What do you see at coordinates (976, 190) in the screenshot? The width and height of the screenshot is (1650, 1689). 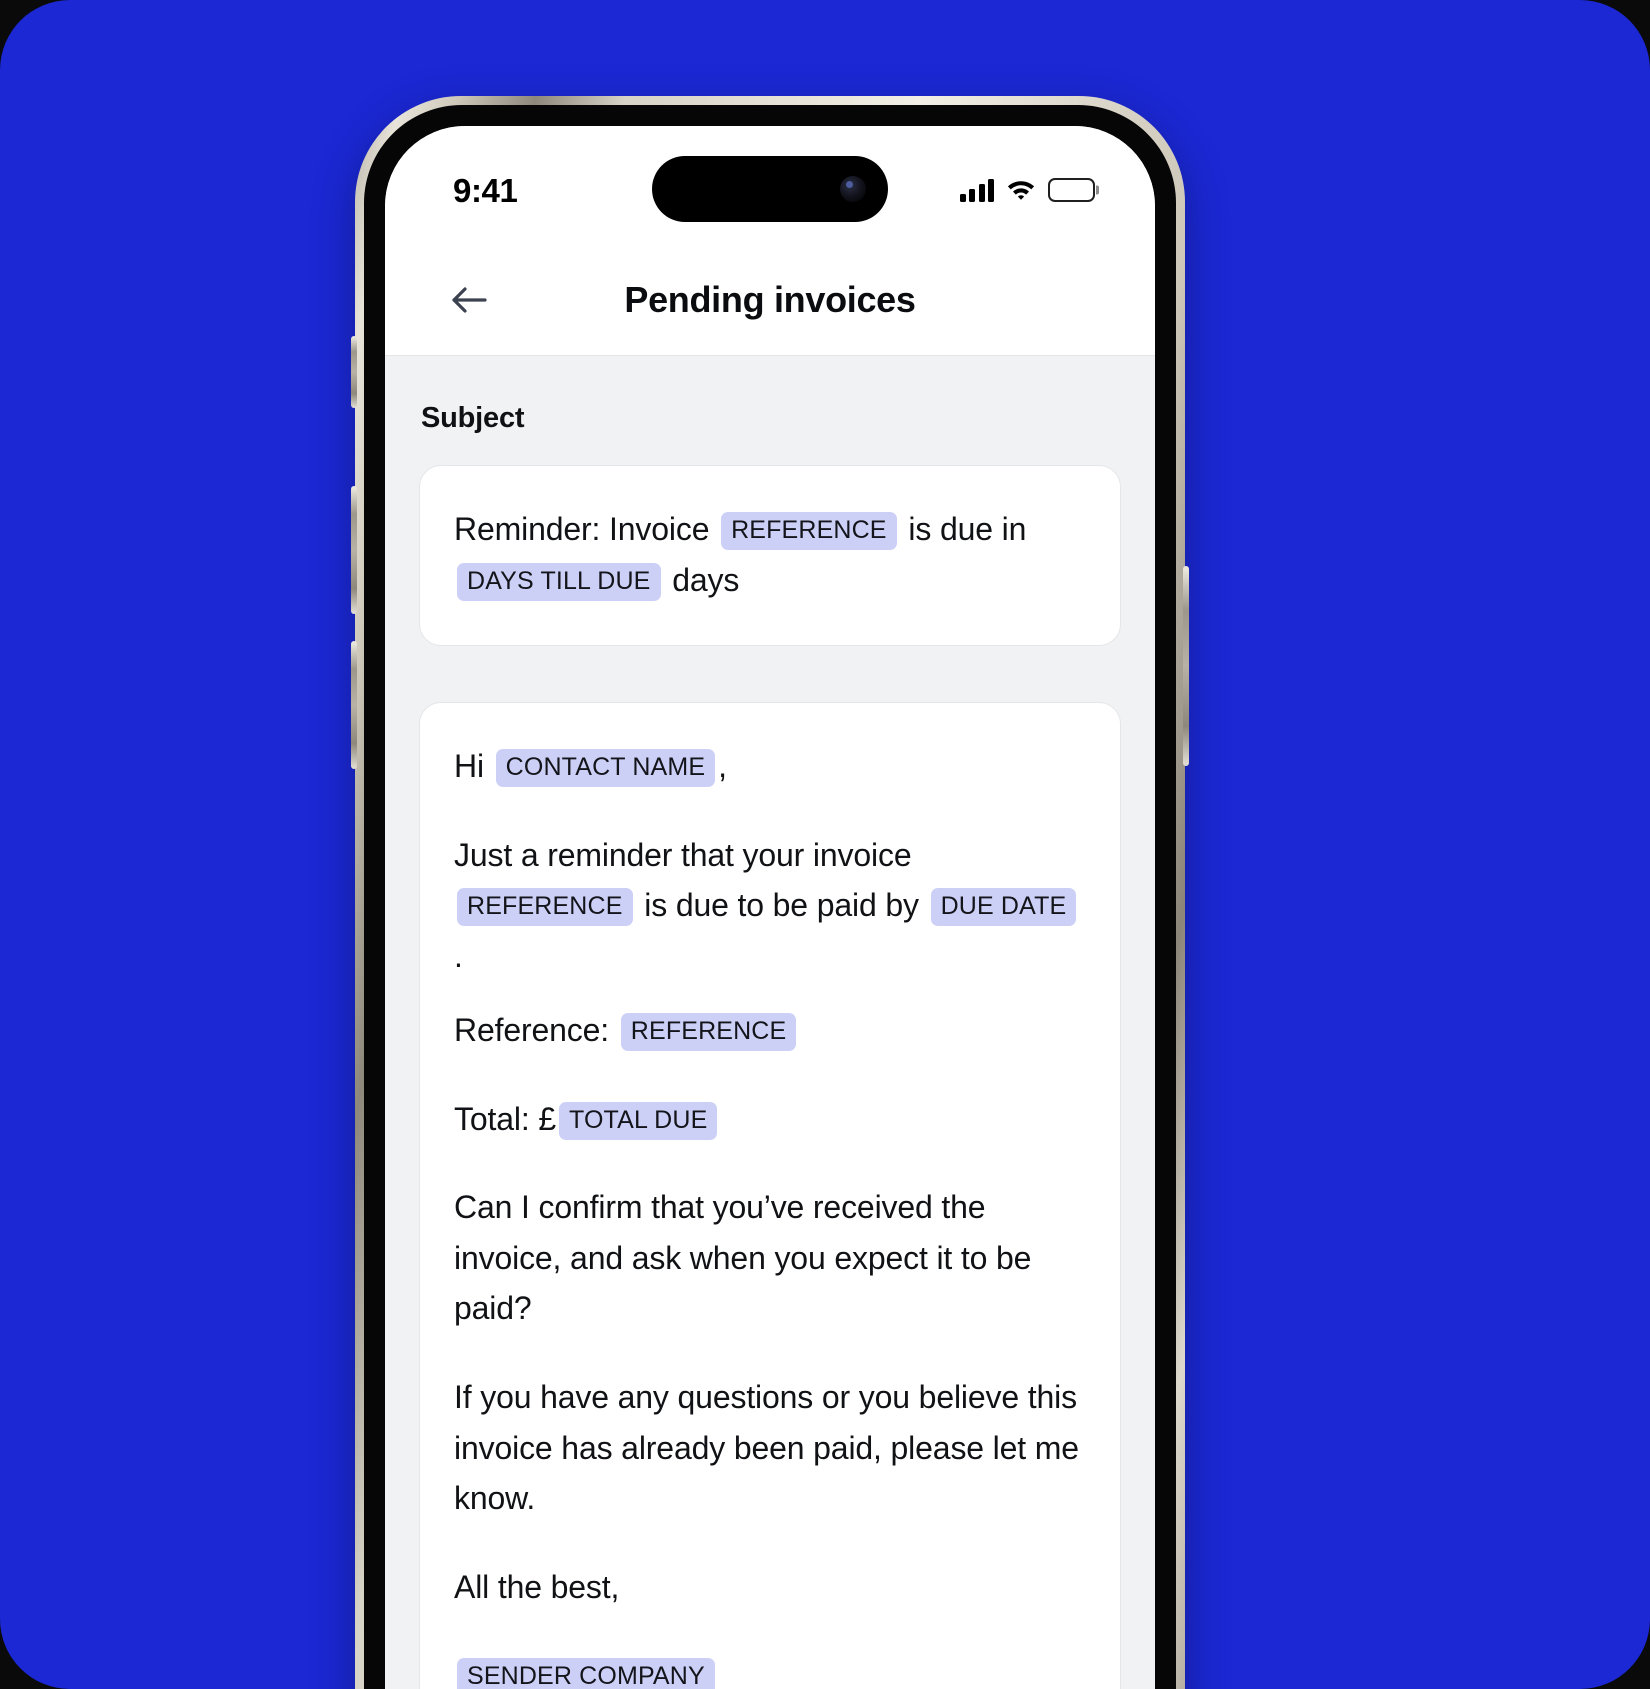 I see `cellular-signal-icon` at bounding box center [976, 190].